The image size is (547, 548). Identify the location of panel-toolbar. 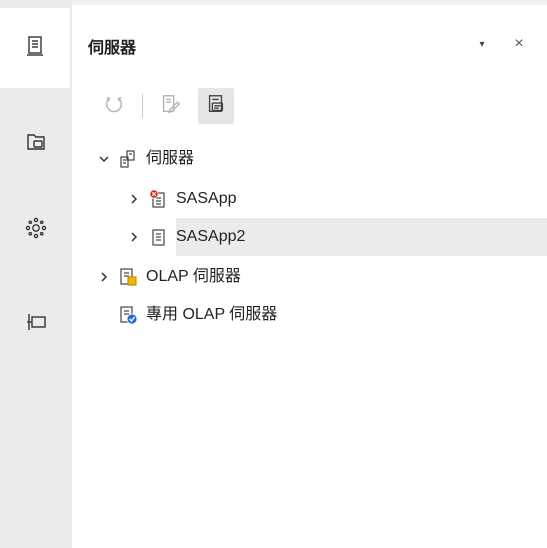
(196, 106).